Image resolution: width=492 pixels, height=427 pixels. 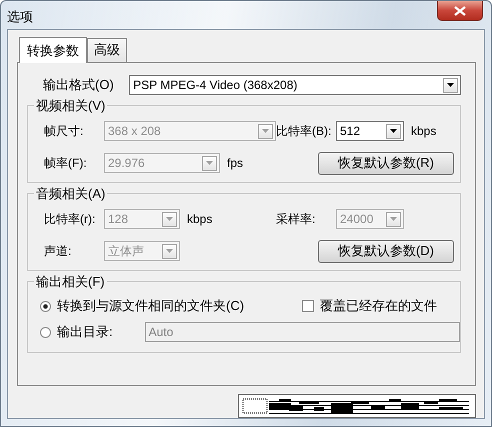 What do you see at coordinates (85, 332) in the screenshot?
I see `radio-label: 输出目录:` at bounding box center [85, 332].